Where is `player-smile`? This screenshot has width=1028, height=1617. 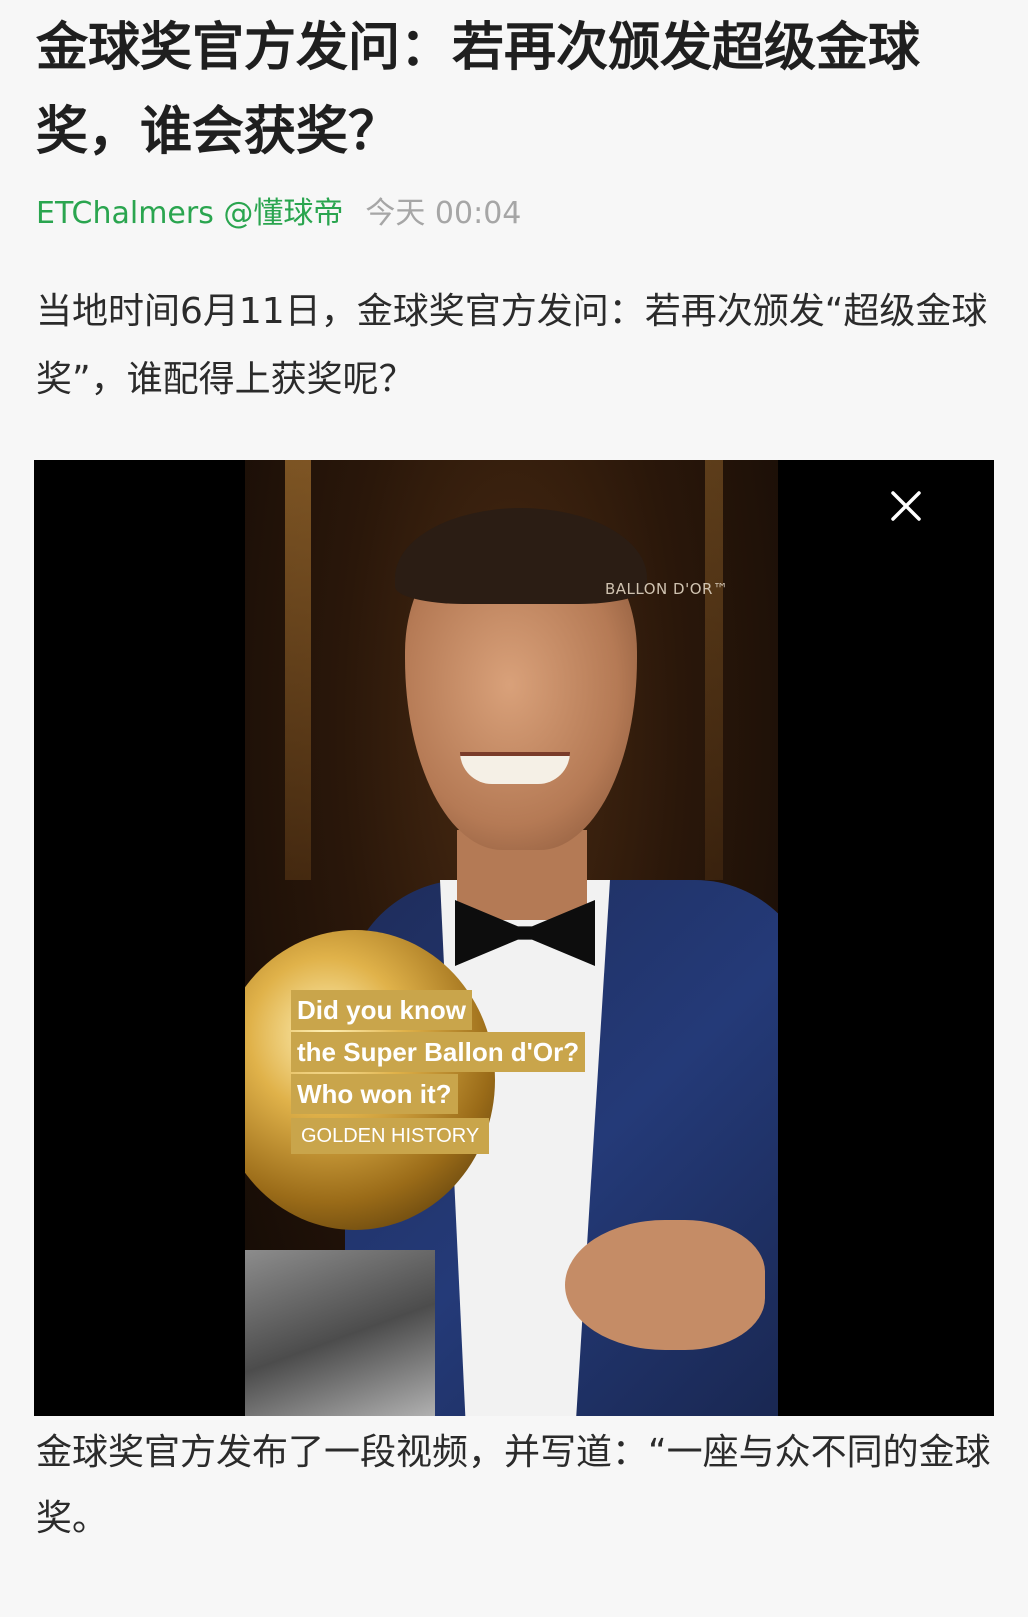 player-smile is located at coordinates (515, 768).